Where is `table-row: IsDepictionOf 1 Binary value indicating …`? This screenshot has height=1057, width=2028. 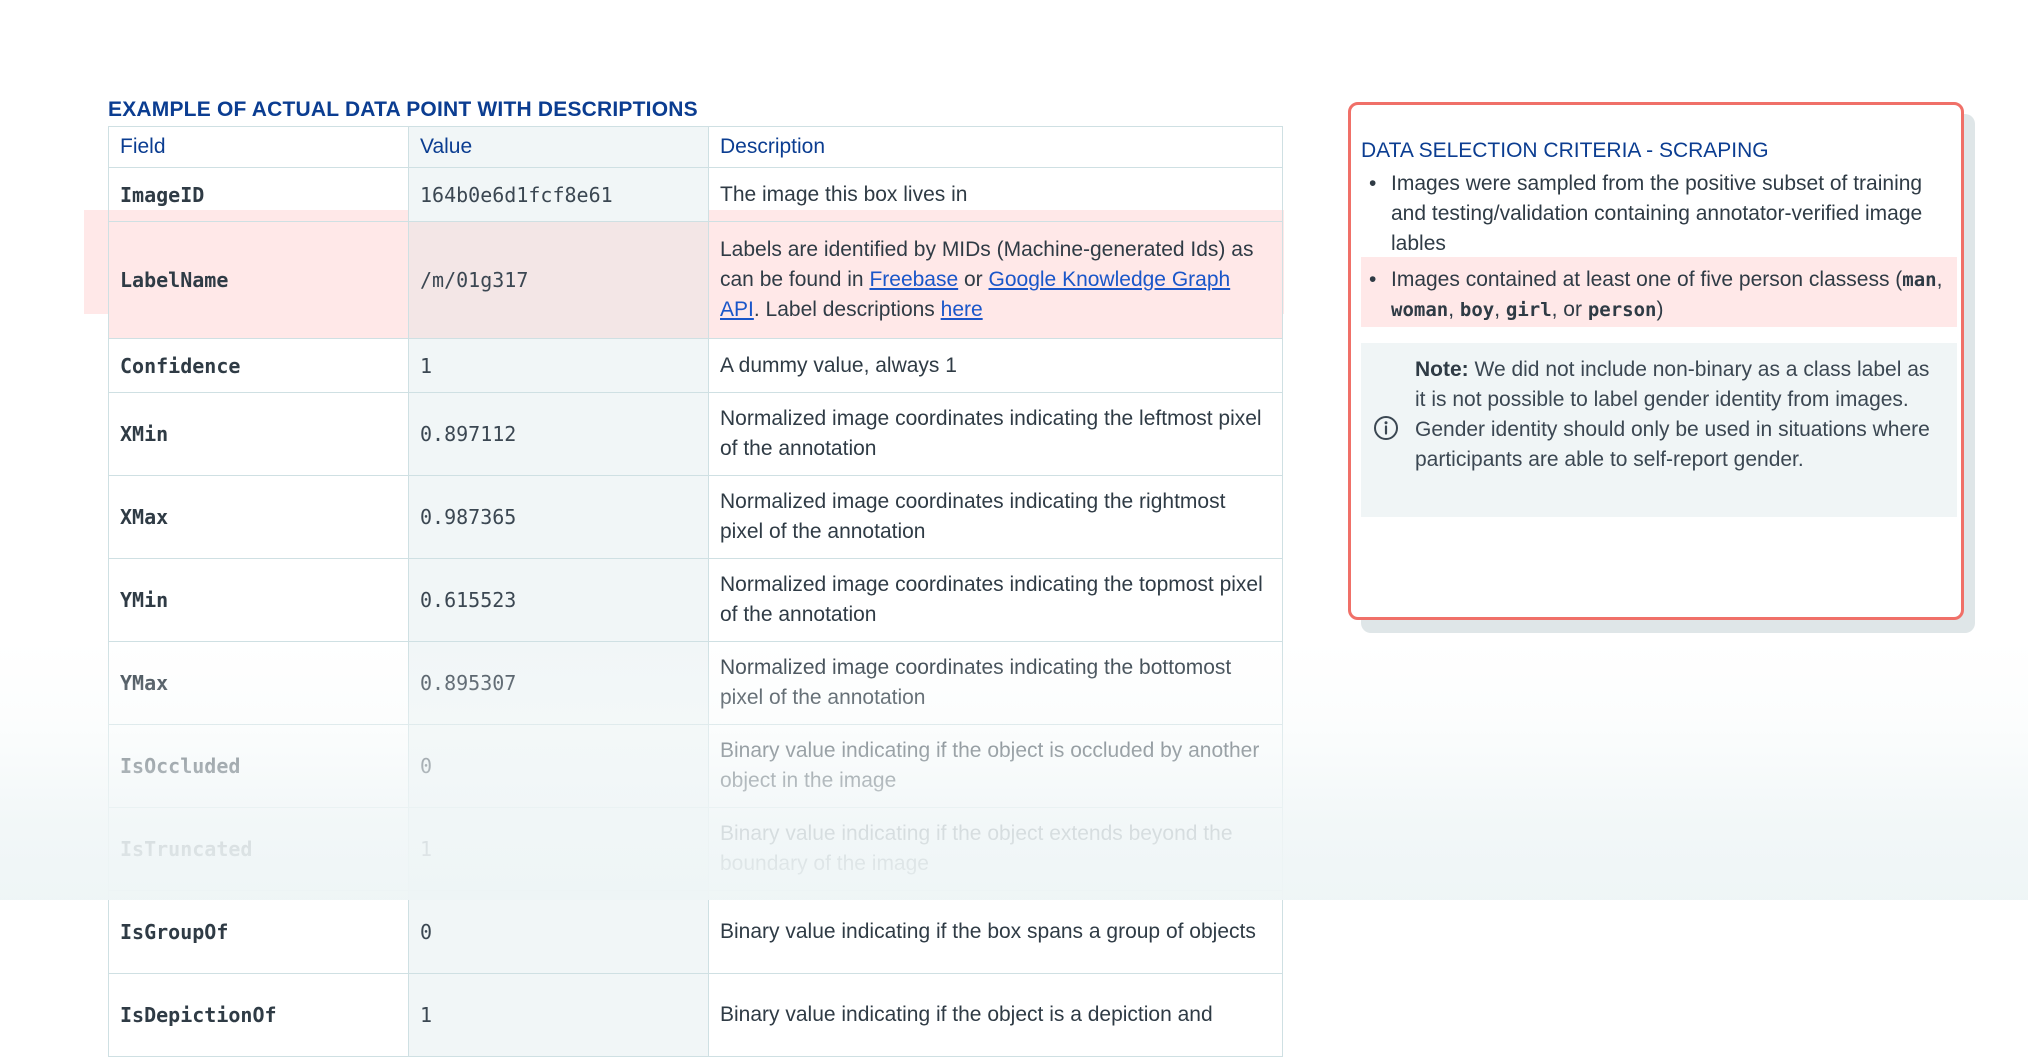
table-row: IsDepictionOf 1 Binary value indicating … is located at coordinates (695, 1015).